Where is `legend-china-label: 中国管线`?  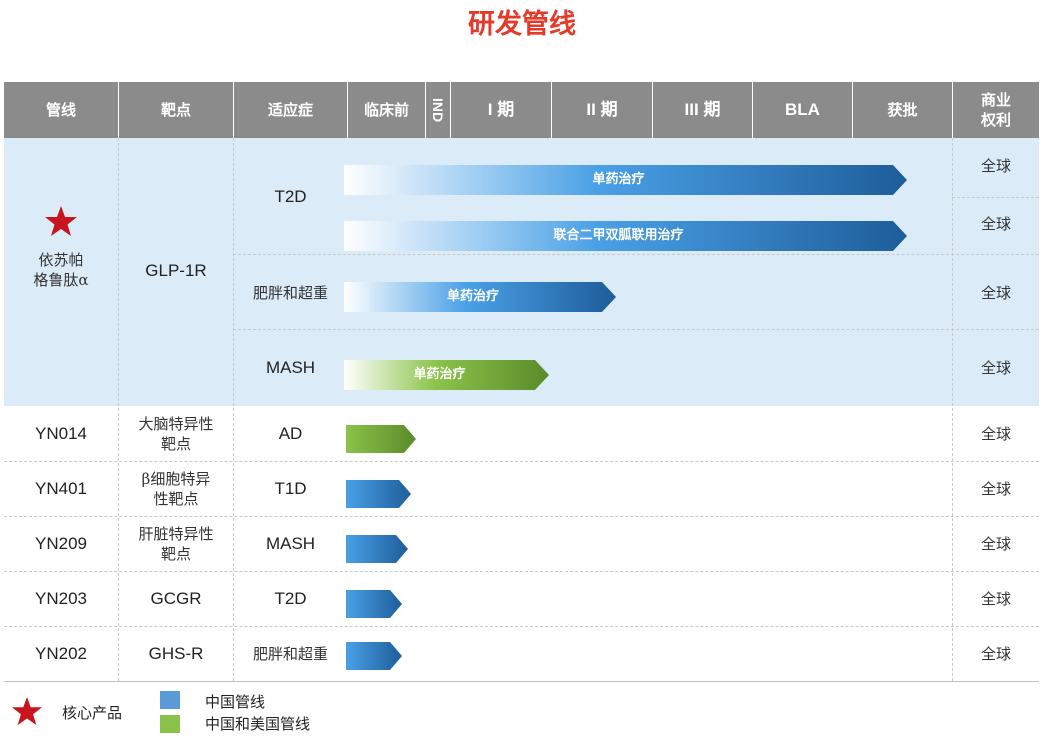 legend-china-label: 中国管线 is located at coordinates (235, 702).